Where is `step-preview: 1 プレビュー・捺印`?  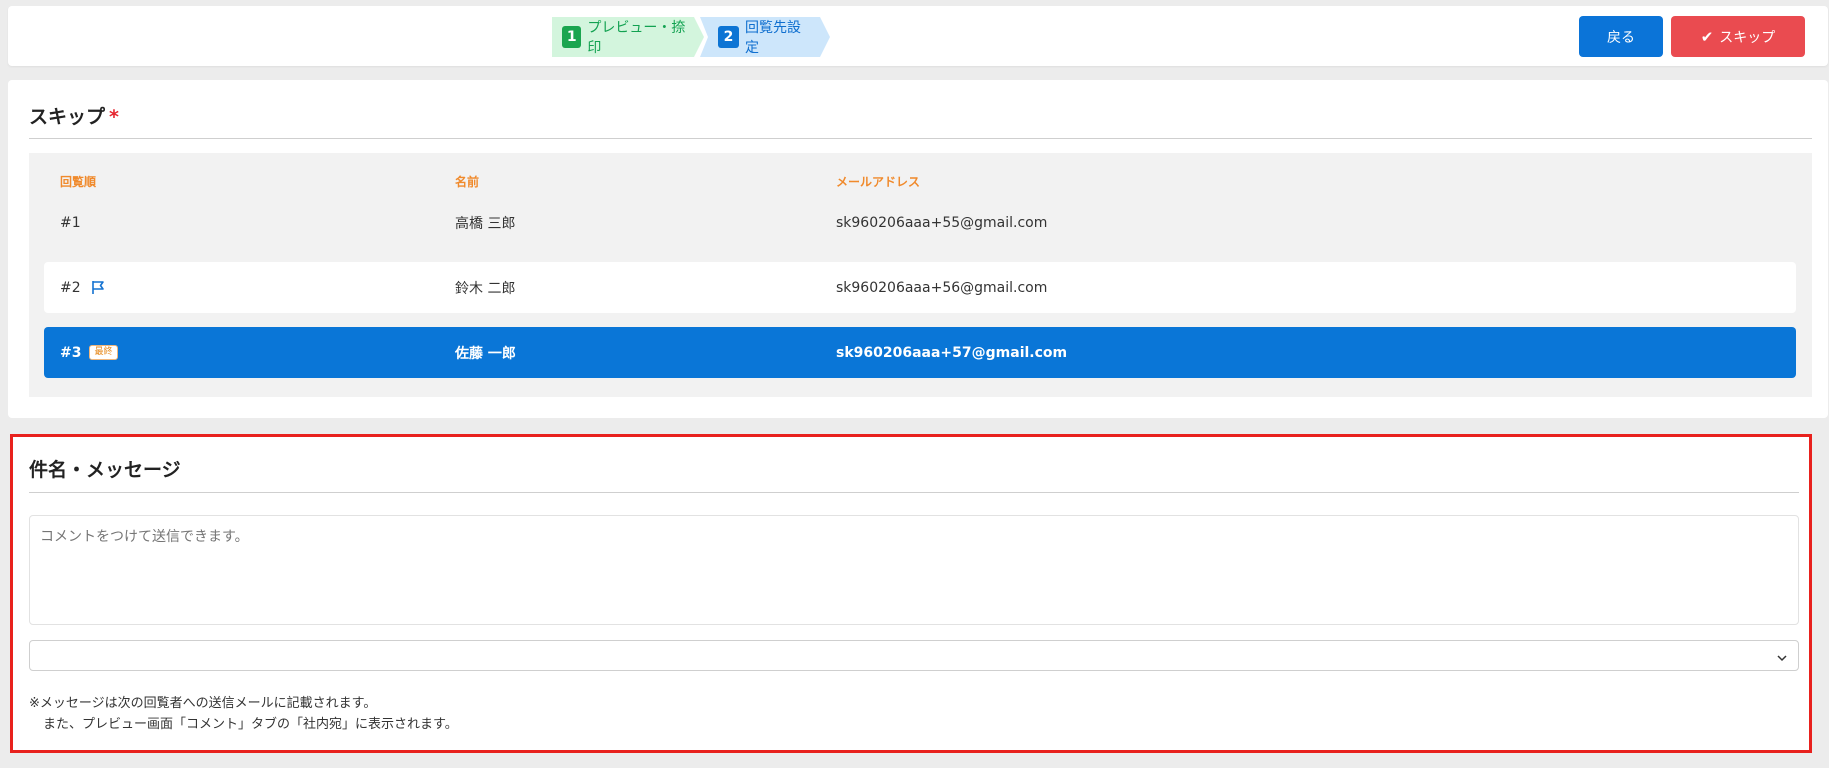 step-preview: 1 プレビュー・捺印 is located at coordinates (628, 37).